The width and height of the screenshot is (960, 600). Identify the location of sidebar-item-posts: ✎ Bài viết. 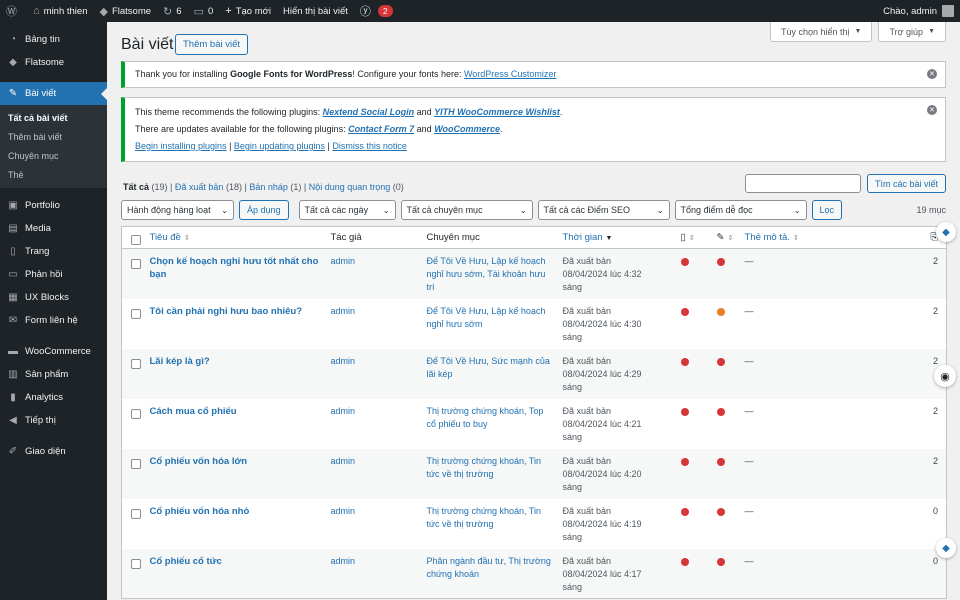
(53, 93).